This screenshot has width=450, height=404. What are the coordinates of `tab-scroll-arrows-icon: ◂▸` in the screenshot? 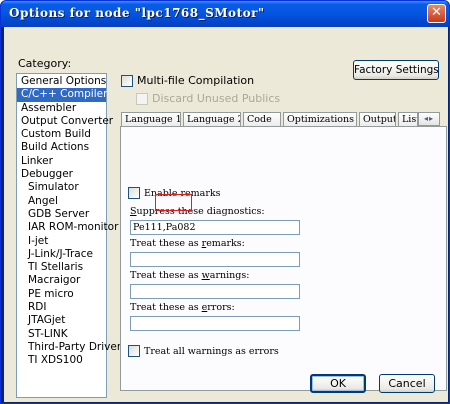 It's located at (429, 119).